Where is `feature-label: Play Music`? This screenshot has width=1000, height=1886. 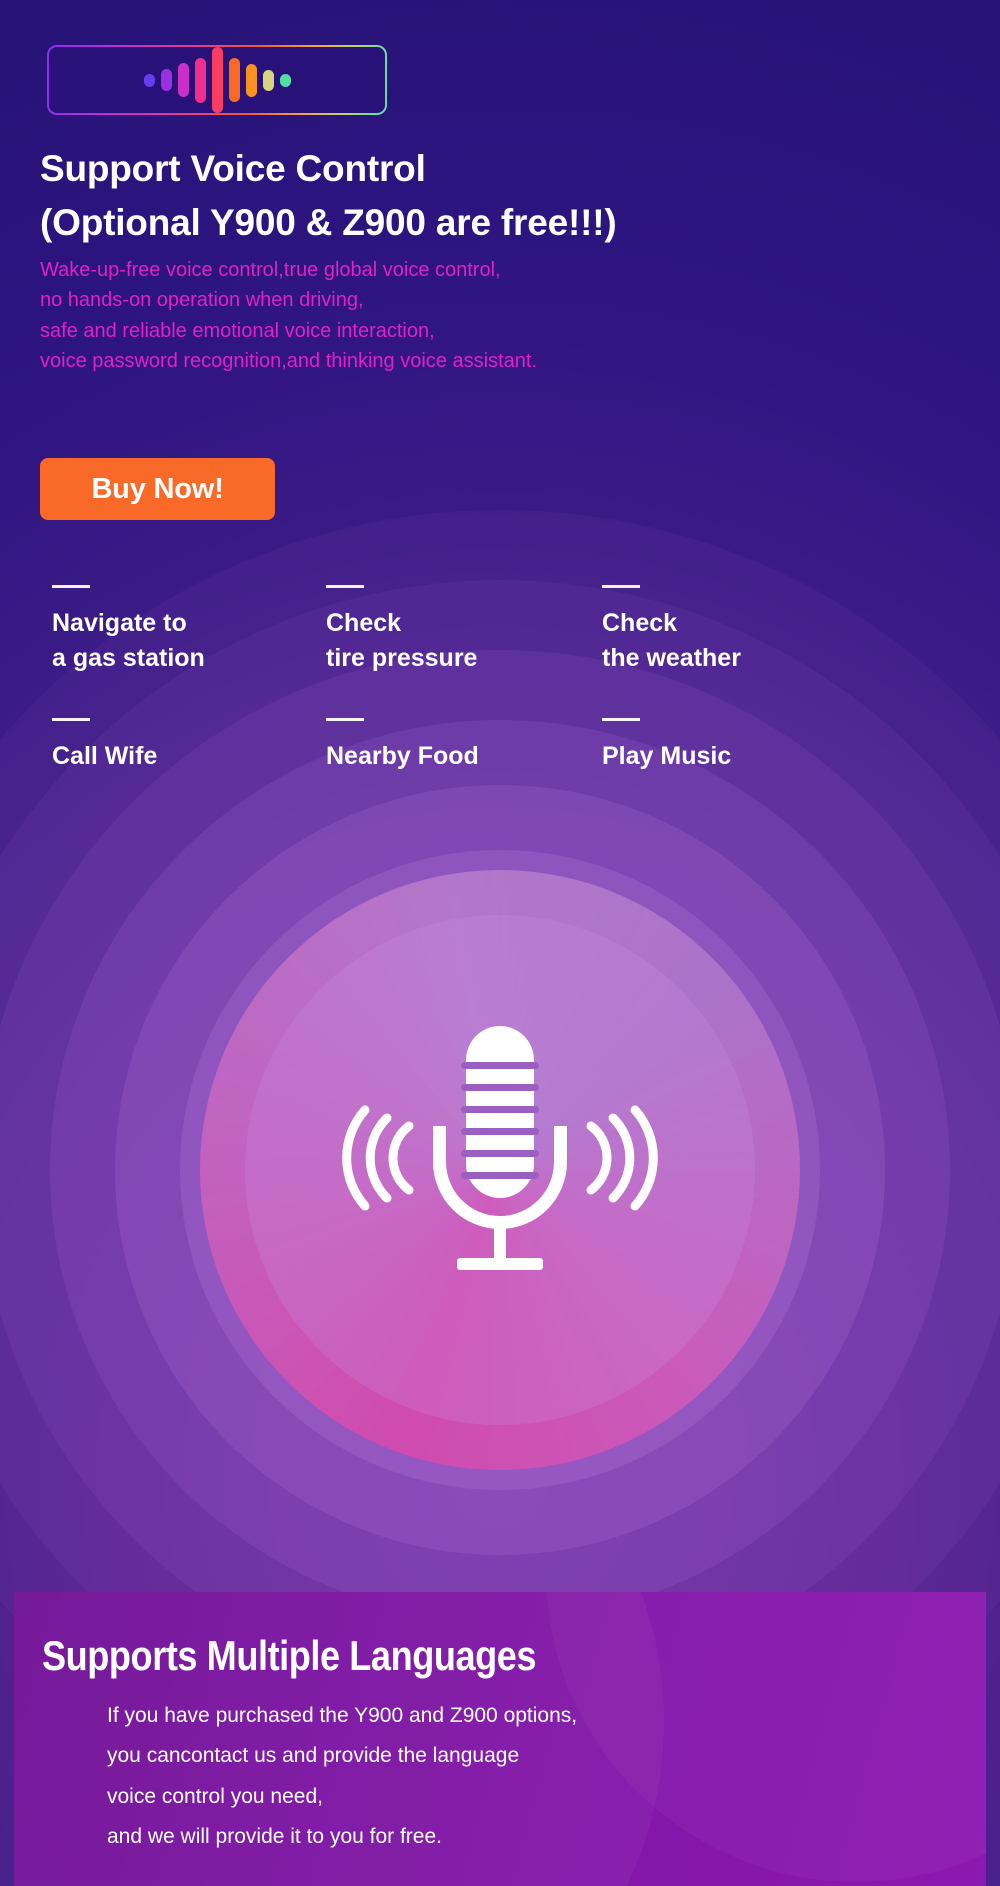 feature-label: Play Music is located at coordinates (667, 756).